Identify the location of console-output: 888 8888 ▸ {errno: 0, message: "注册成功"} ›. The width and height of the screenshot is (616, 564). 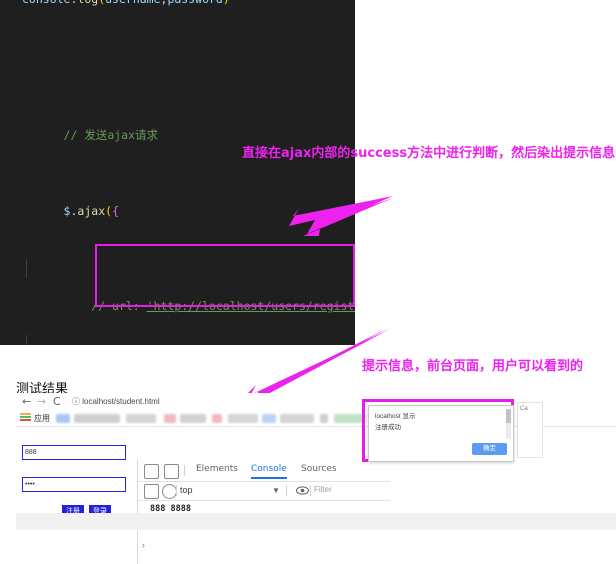
(264, 532).